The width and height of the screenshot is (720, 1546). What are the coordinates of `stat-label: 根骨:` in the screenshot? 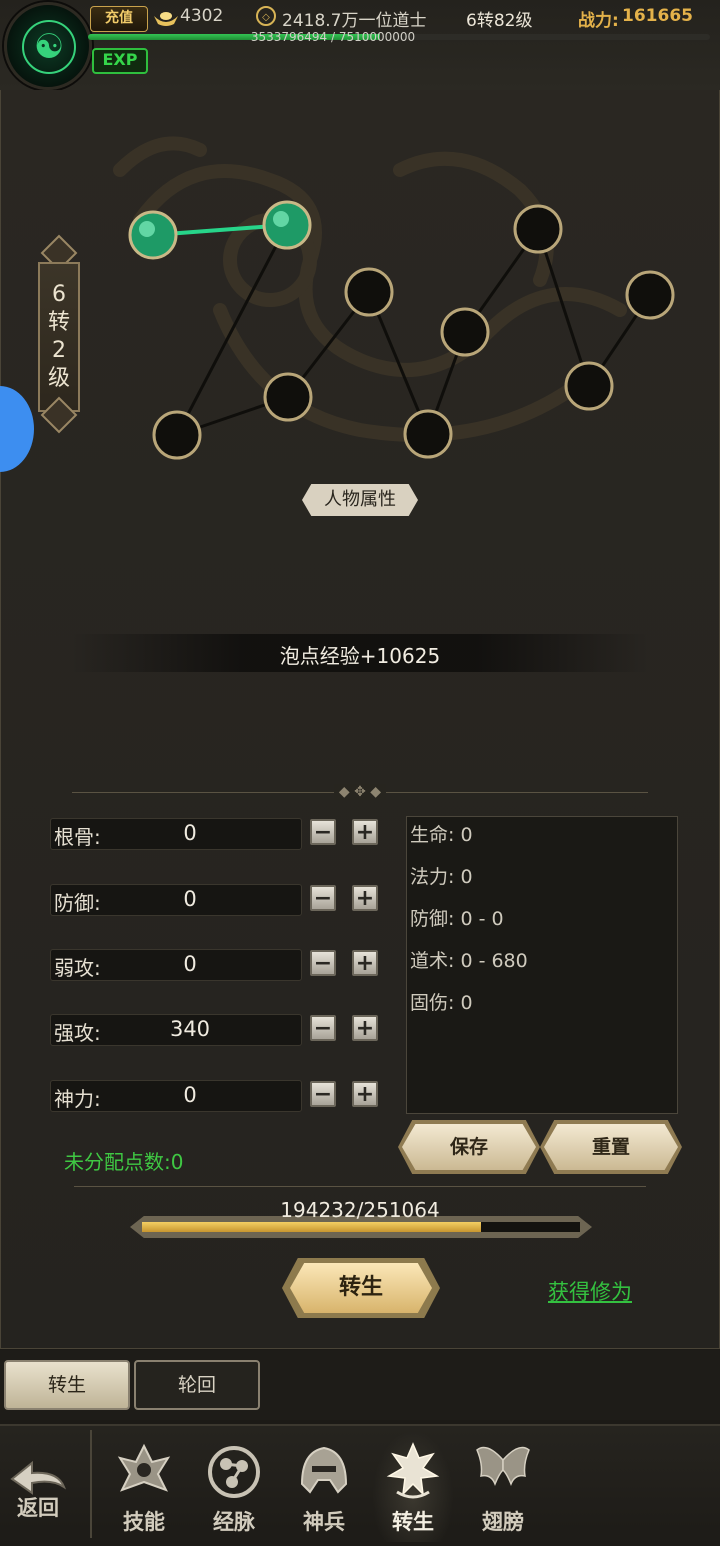 It's located at (77, 837).